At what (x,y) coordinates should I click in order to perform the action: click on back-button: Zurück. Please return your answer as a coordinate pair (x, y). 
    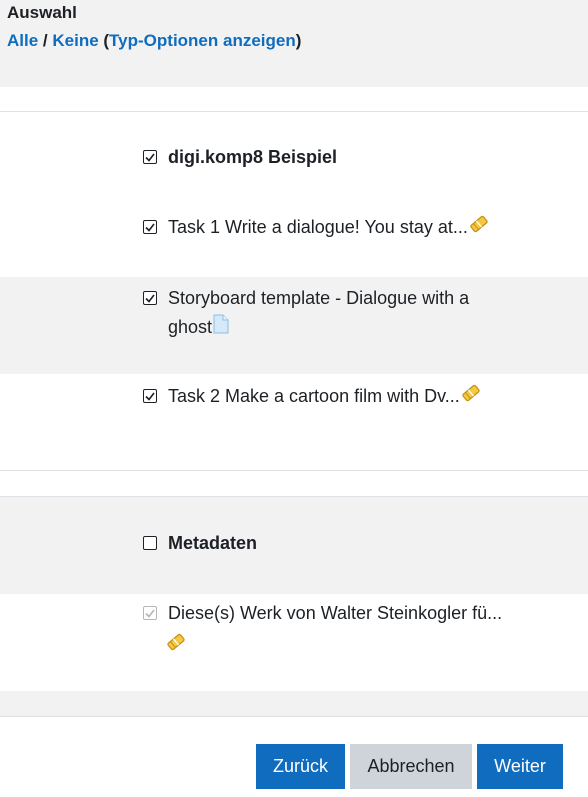
    Looking at the image, I should click on (300, 766).